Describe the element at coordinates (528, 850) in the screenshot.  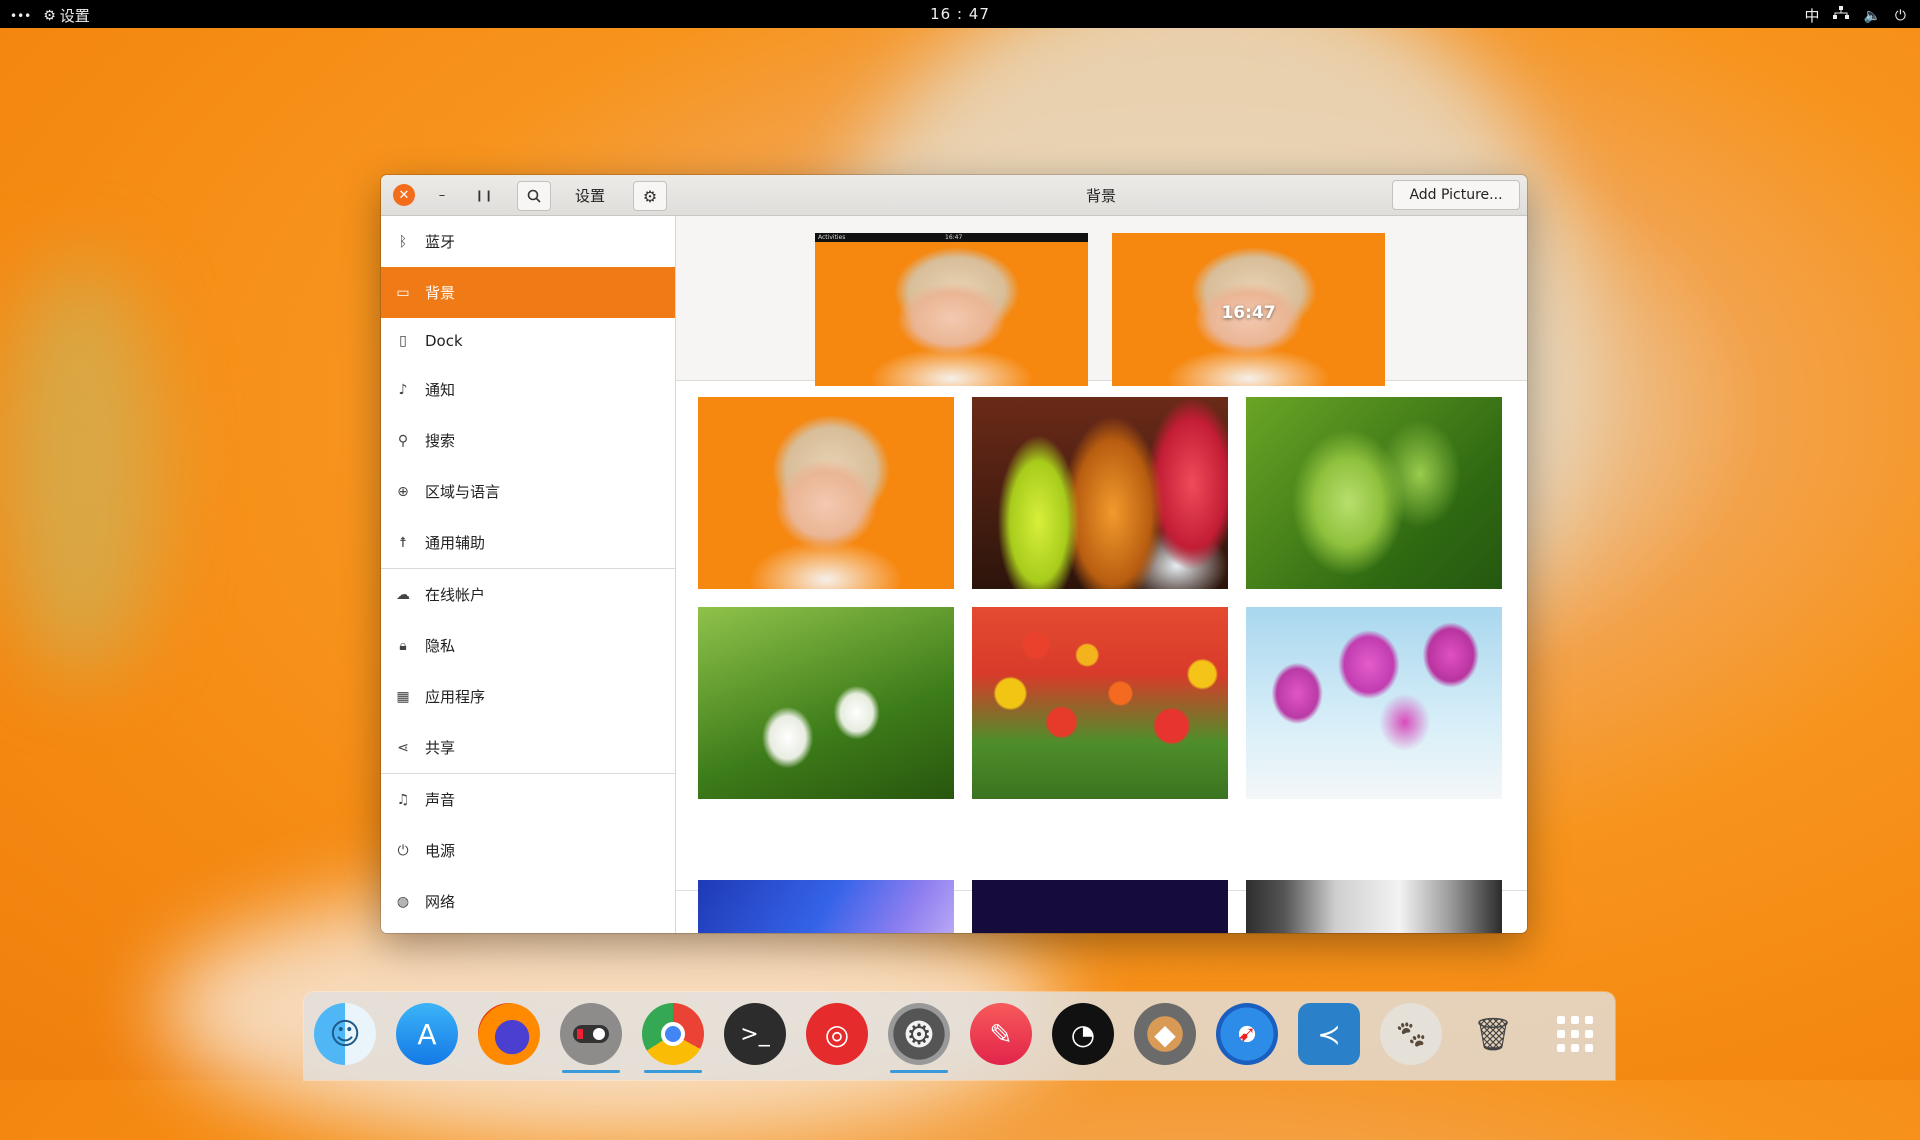
I see `sidebar-item-power: ⏻ 电源` at that location.